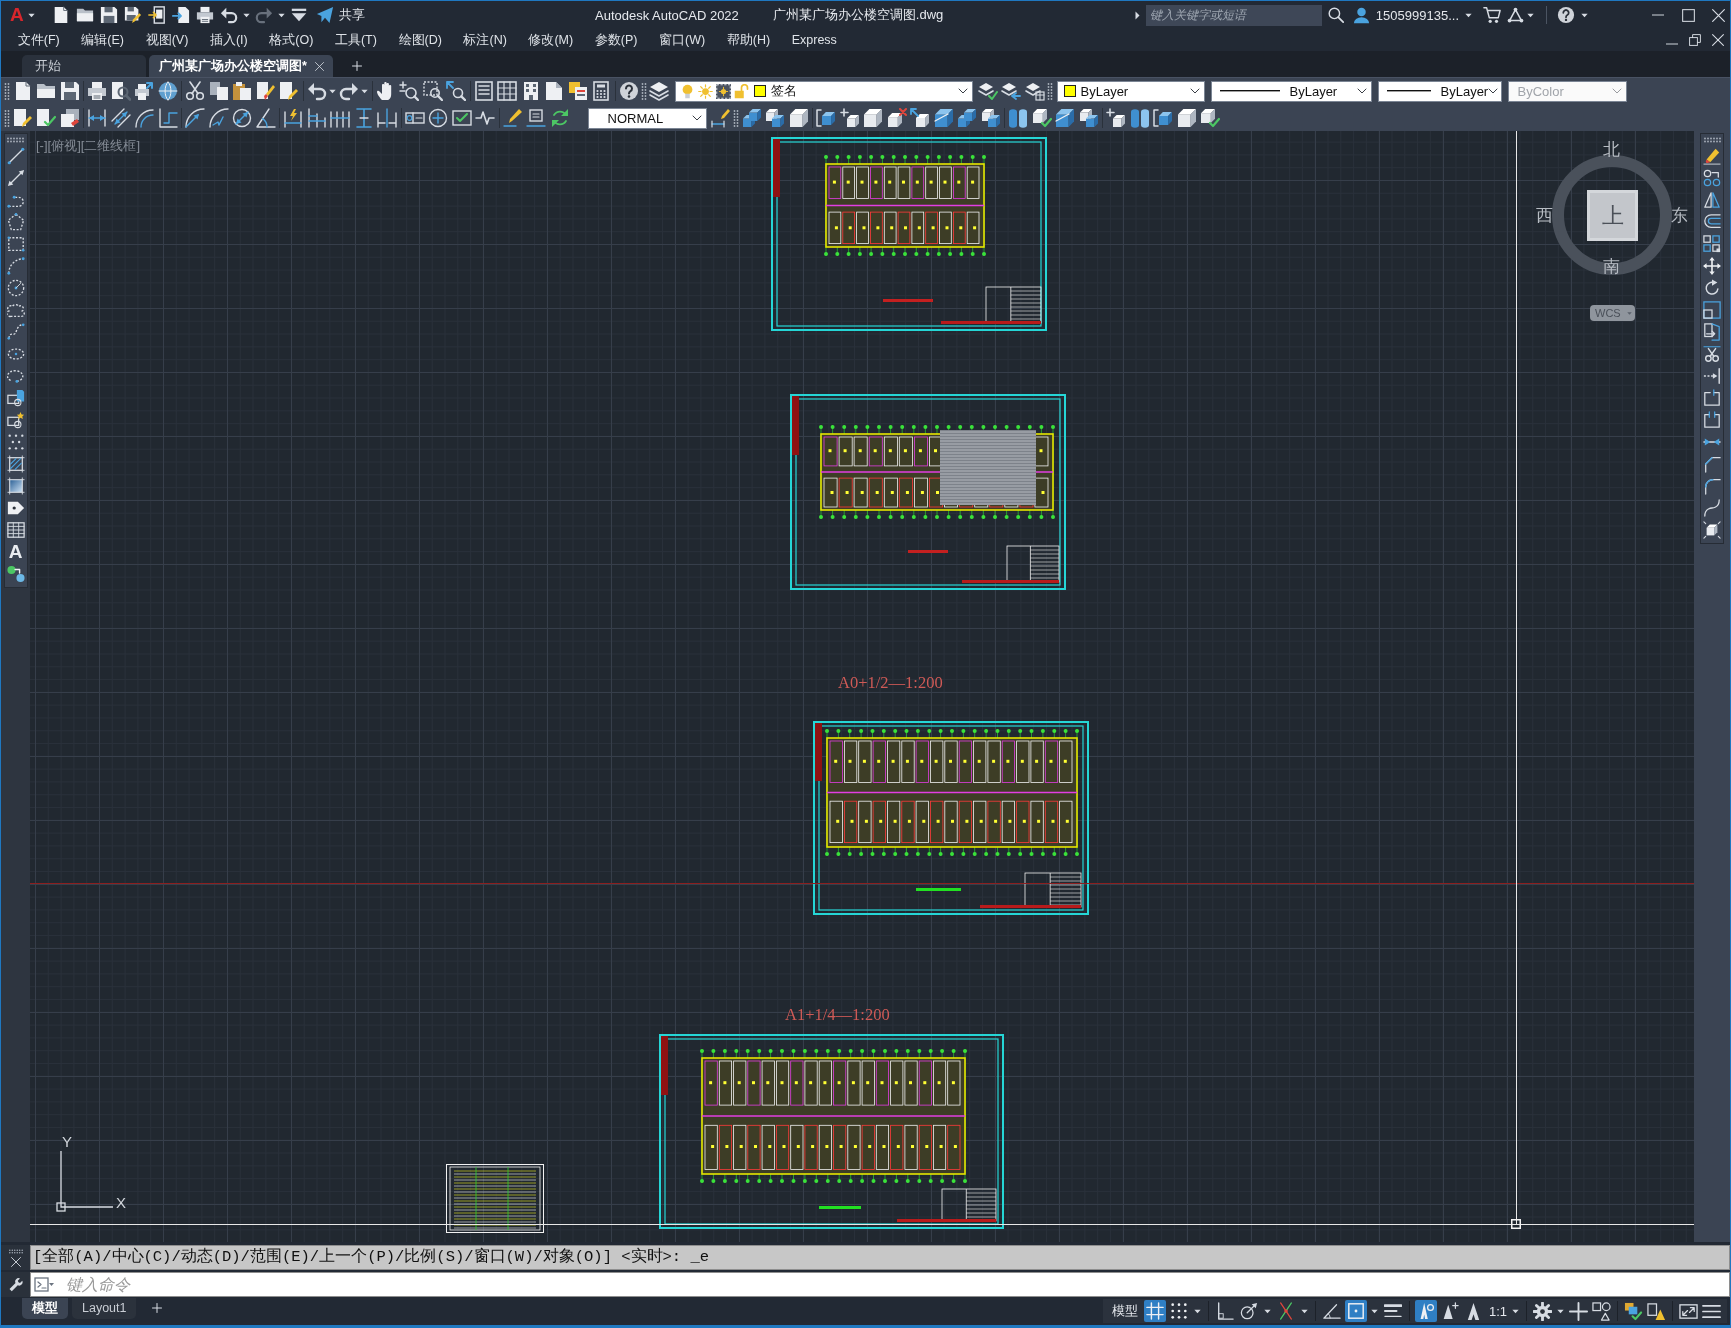  I want to click on ellipse-arc-icon, so click(15, 376).